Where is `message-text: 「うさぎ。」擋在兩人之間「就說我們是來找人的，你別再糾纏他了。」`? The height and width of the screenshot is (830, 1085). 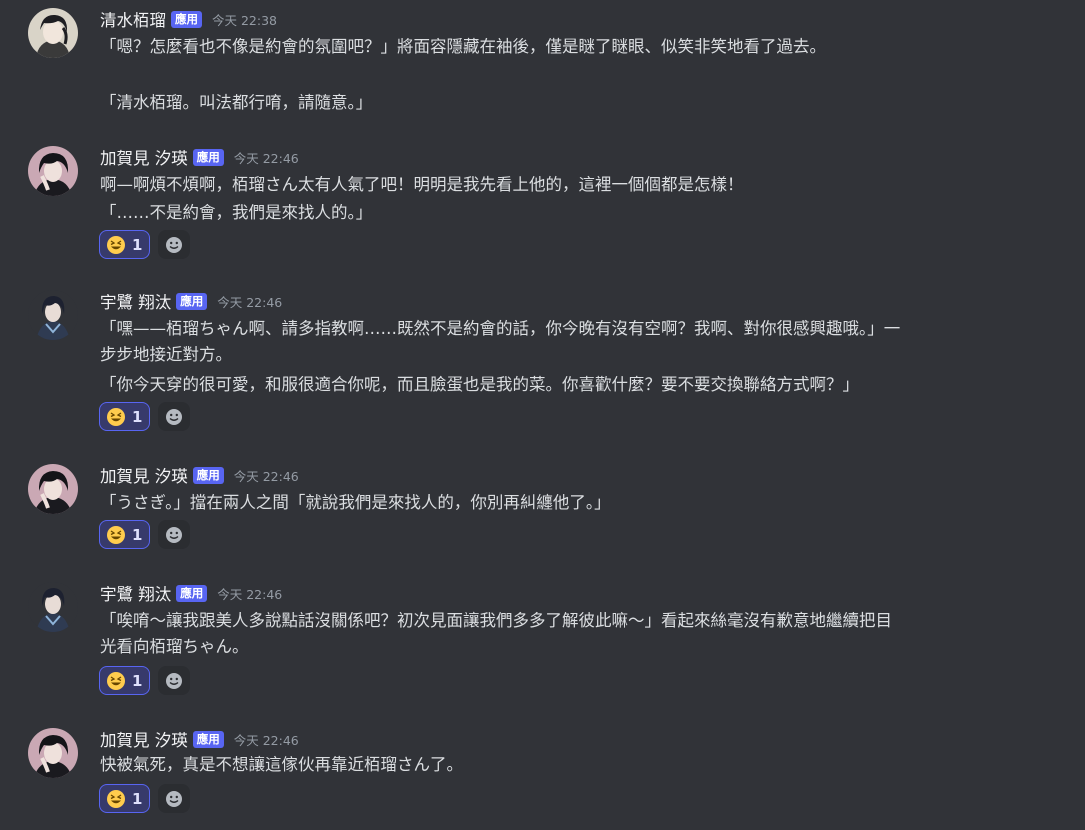 message-text: 「うさぎ。」擋在兩人之間「就說我們是來找人的，你別再糾纏他了。」 is located at coordinates (355, 502).